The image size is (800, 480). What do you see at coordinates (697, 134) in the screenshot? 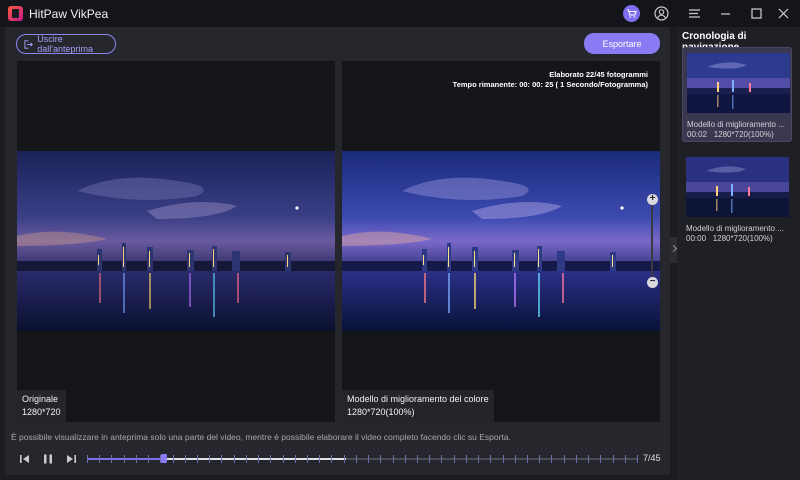
I see `history-item-duration: 00:02` at bounding box center [697, 134].